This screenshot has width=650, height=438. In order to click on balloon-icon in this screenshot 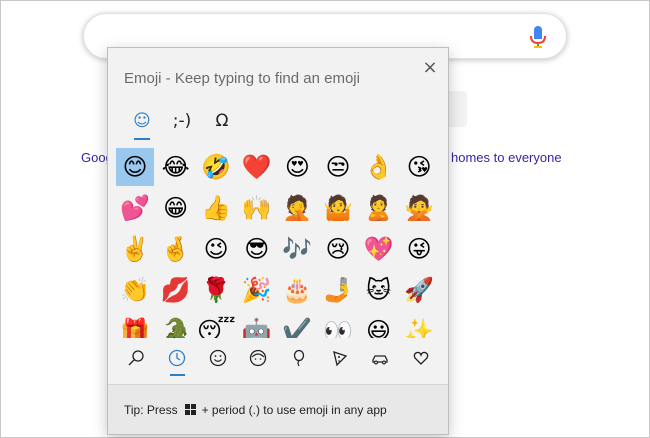, I will do `click(299, 358)`.